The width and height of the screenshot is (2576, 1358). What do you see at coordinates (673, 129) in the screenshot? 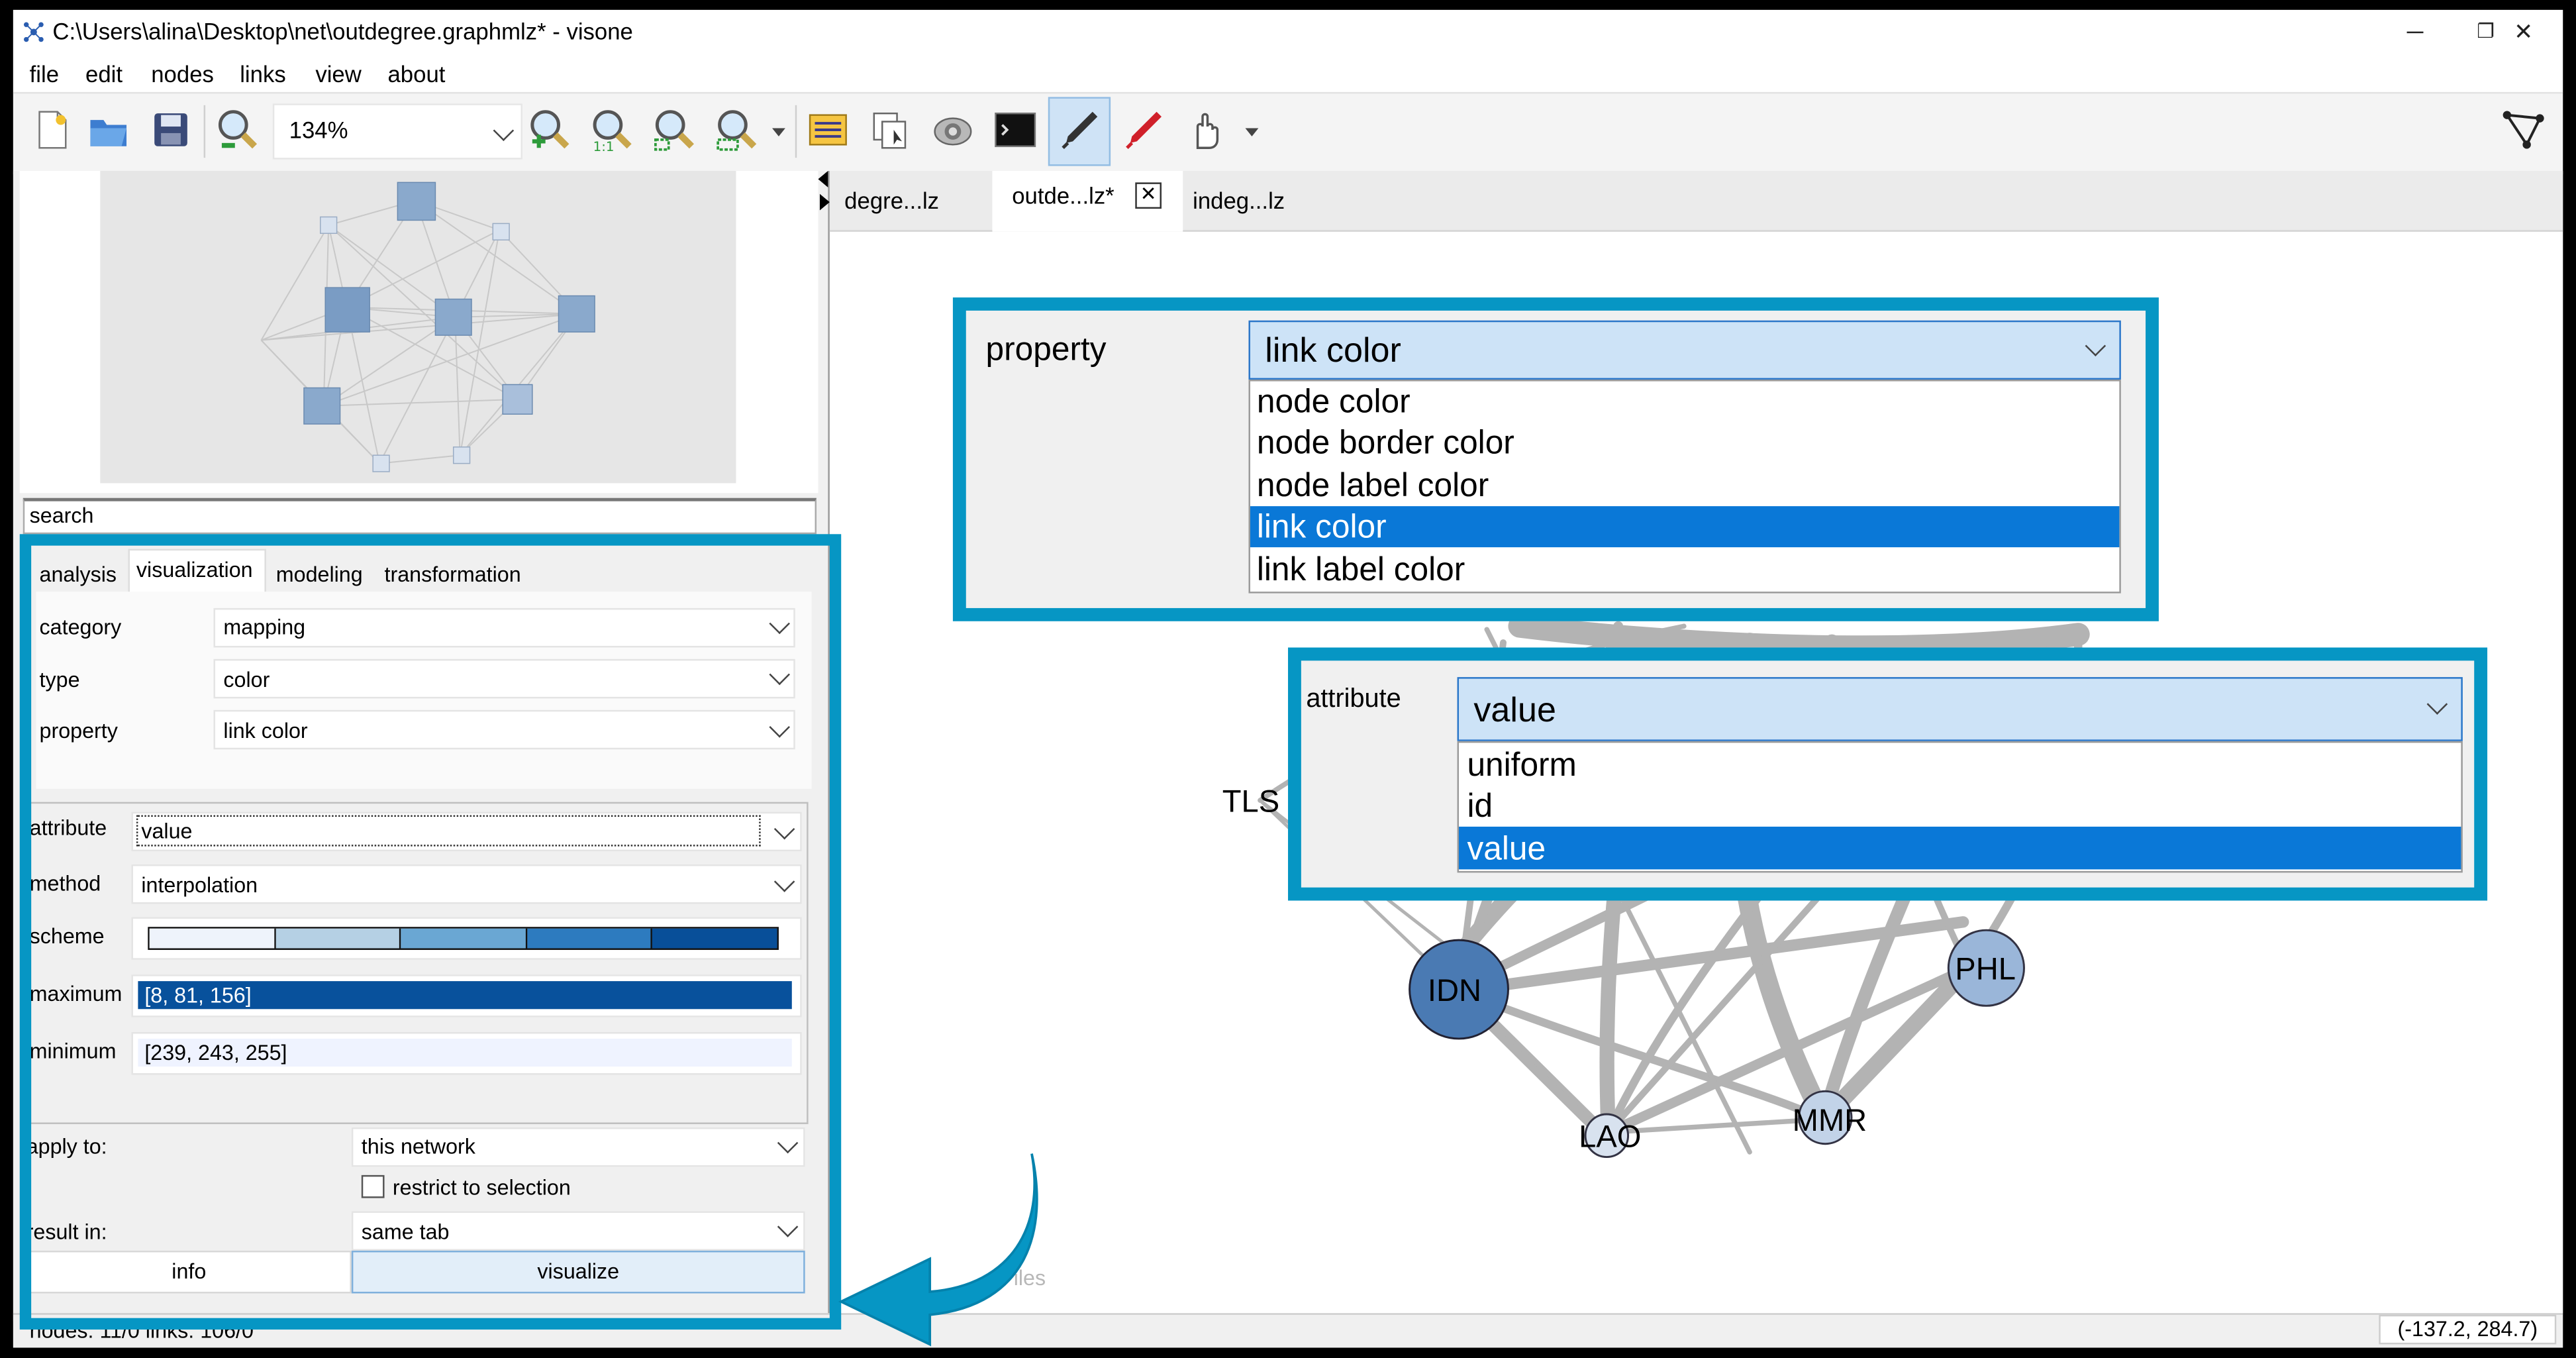
I see `zoom-fit-icon` at bounding box center [673, 129].